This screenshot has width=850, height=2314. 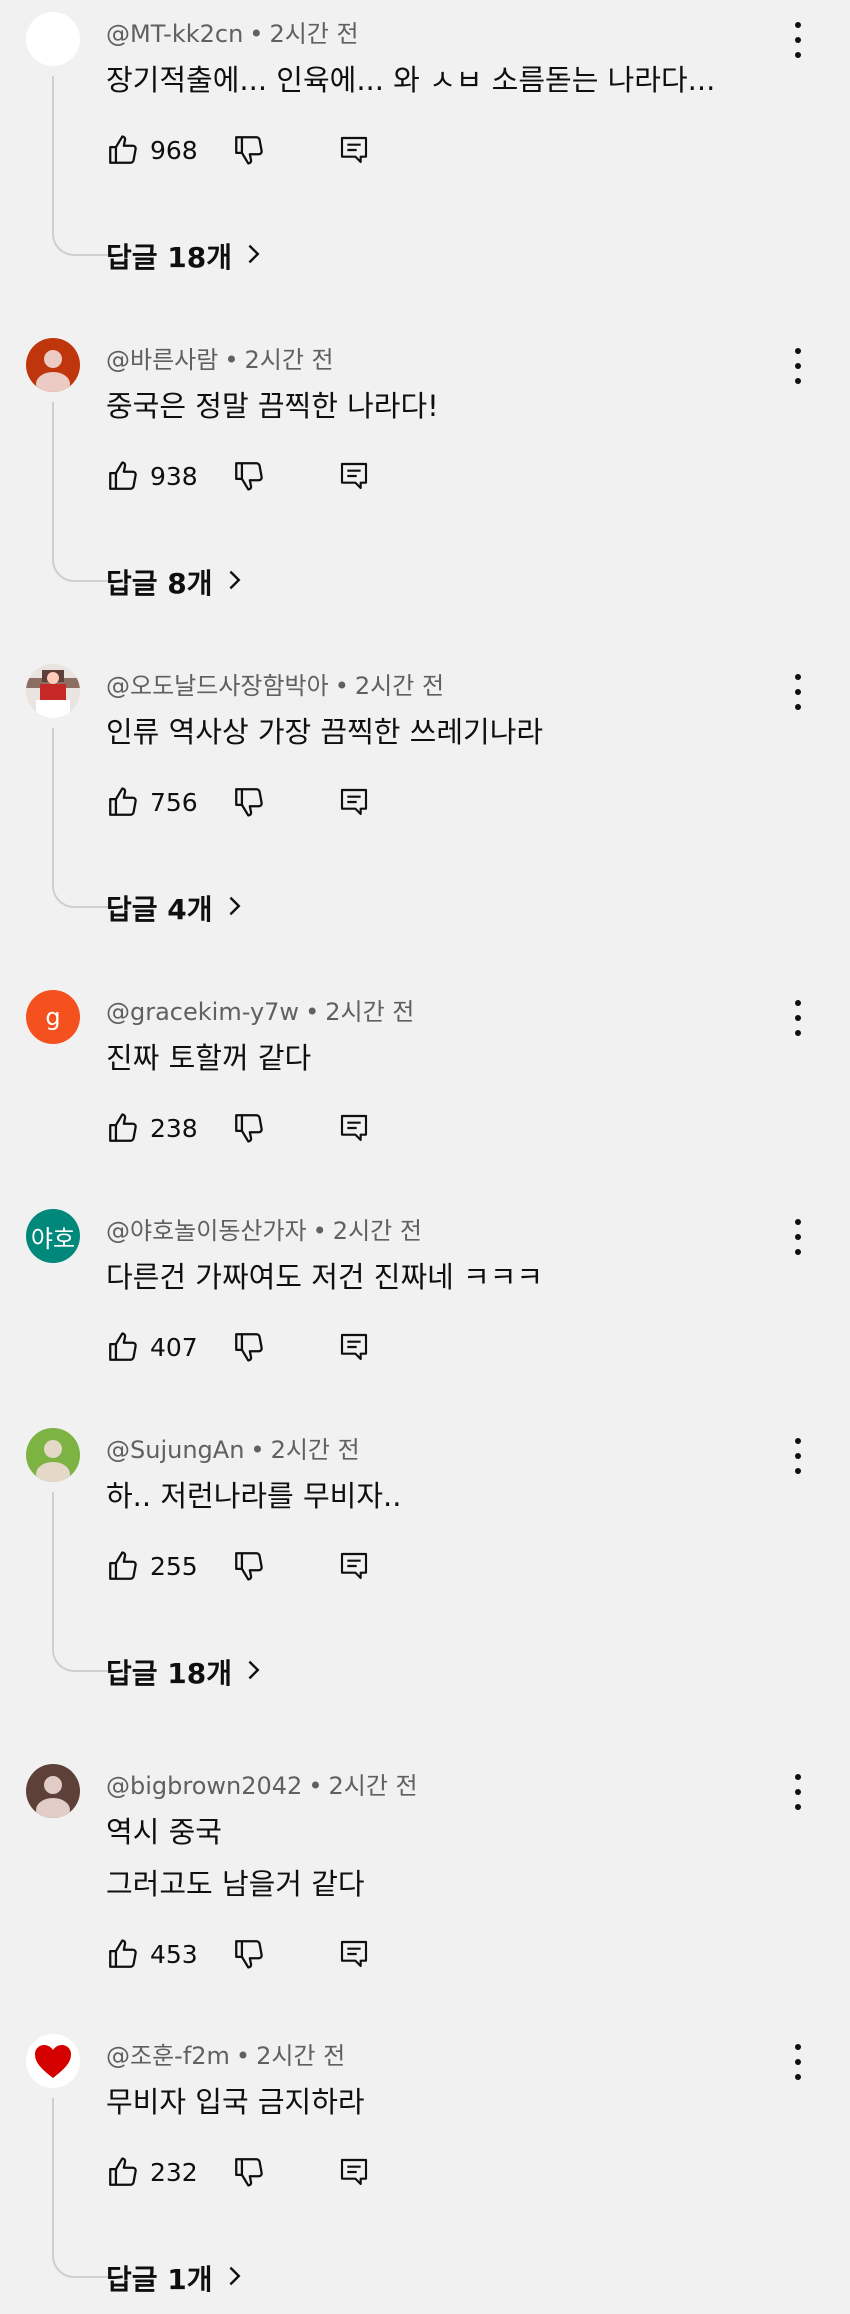 What do you see at coordinates (168, 2056) in the screenshot?
I see `author-handle: @조훈-f2m` at bounding box center [168, 2056].